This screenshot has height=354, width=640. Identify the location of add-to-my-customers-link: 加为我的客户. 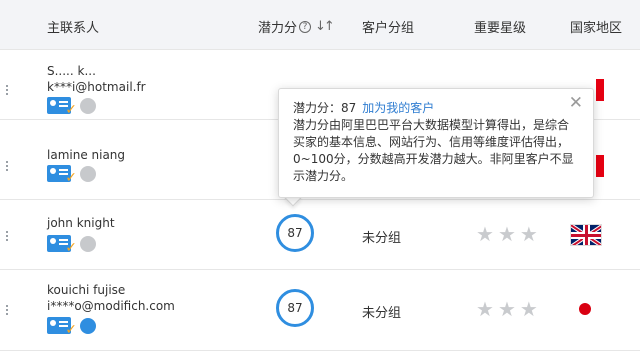
(398, 108).